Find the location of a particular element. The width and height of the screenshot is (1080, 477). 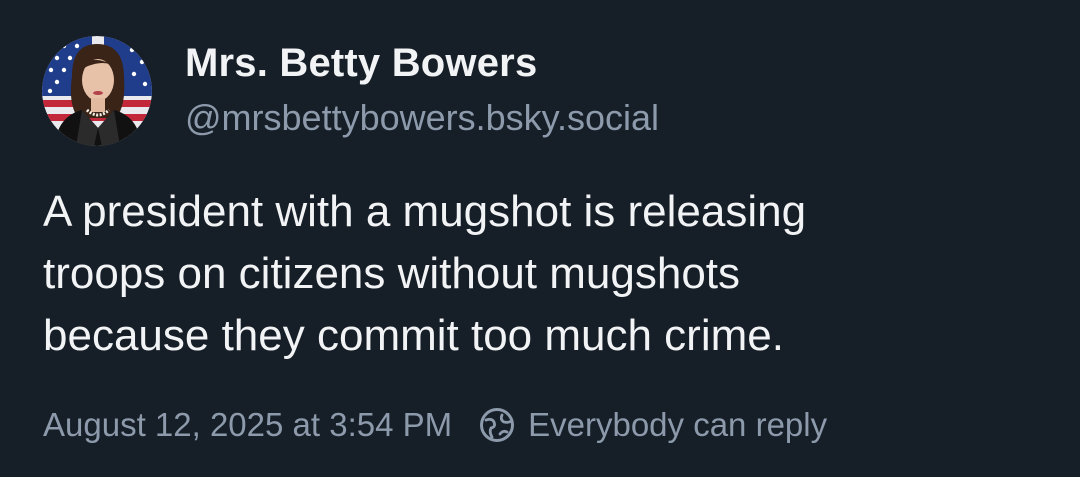

reply-setting-label: Everybody can reply is located at coordinates (677, 425).